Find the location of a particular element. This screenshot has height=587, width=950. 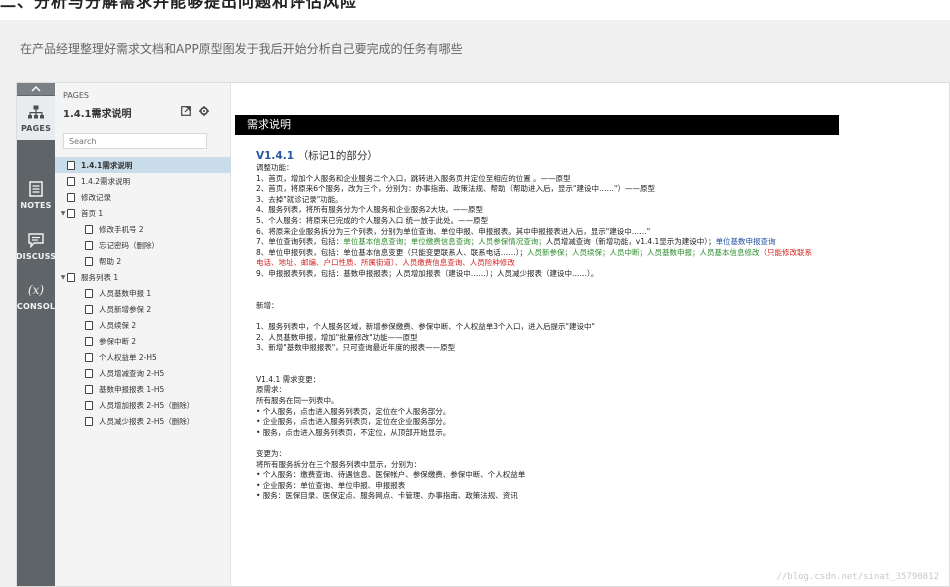

page-tree-item: 帮助 2 is located at coordinates (143, 261).